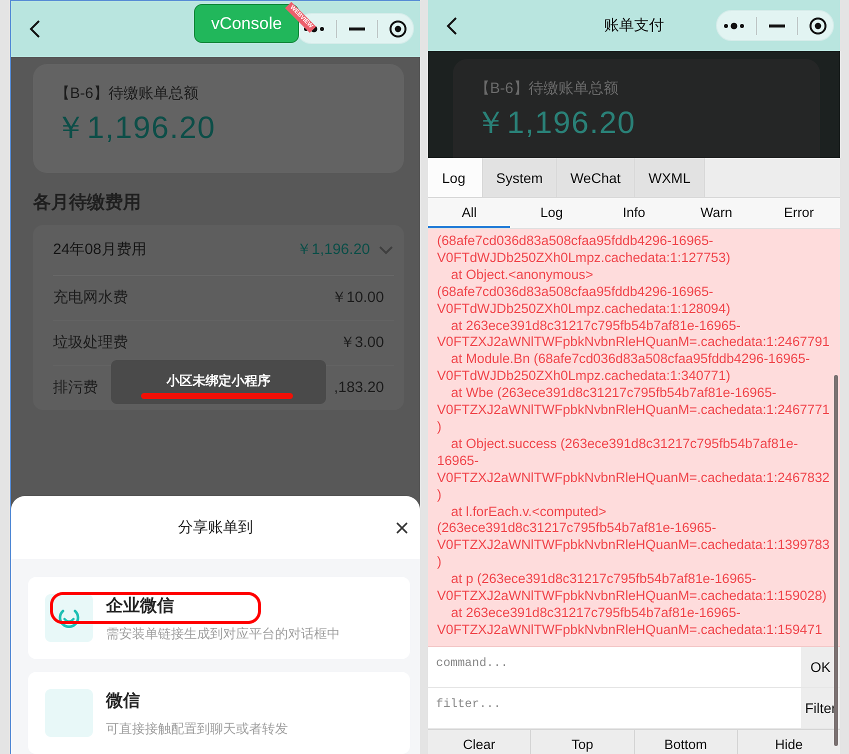 This screenshot has height=754, width=849. Describe the element at coordinates (333, 250) in the screenshot. I see `month-amount: ￥1,196.20` at that location.